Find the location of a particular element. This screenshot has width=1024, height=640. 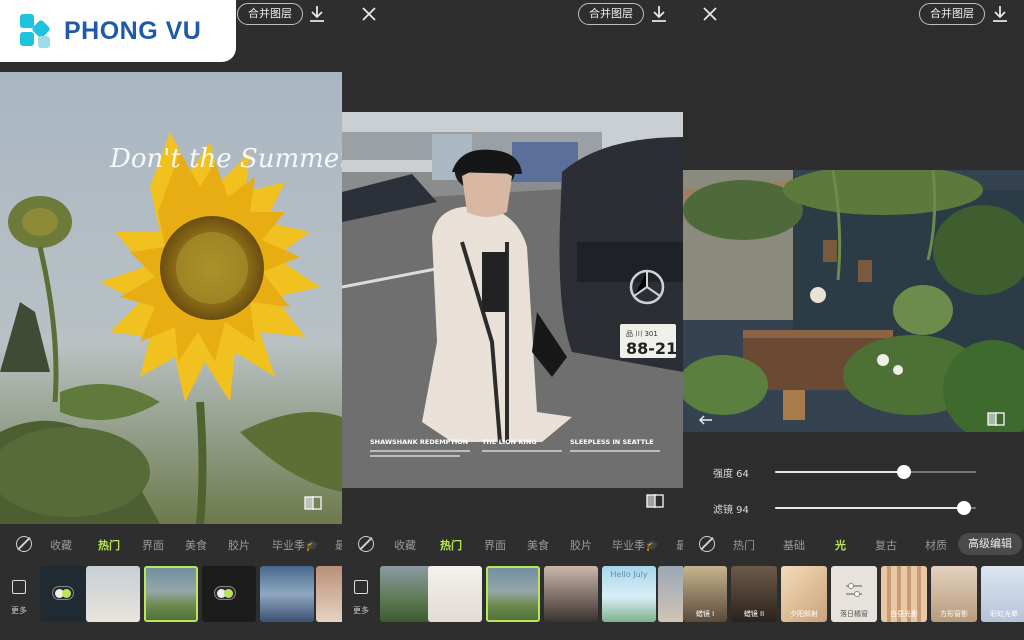

filter-thumb: 蜡镜 I is located at coordinates (705, 594).